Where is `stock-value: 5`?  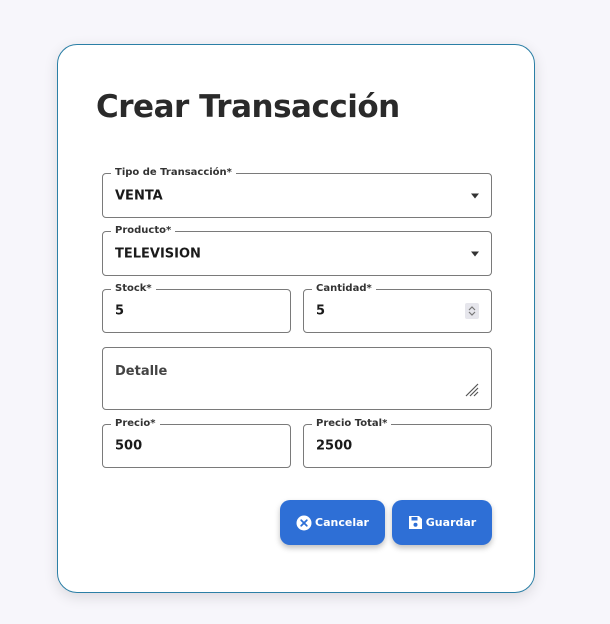
stock-value: 5 is located at coordinates (120, 311).